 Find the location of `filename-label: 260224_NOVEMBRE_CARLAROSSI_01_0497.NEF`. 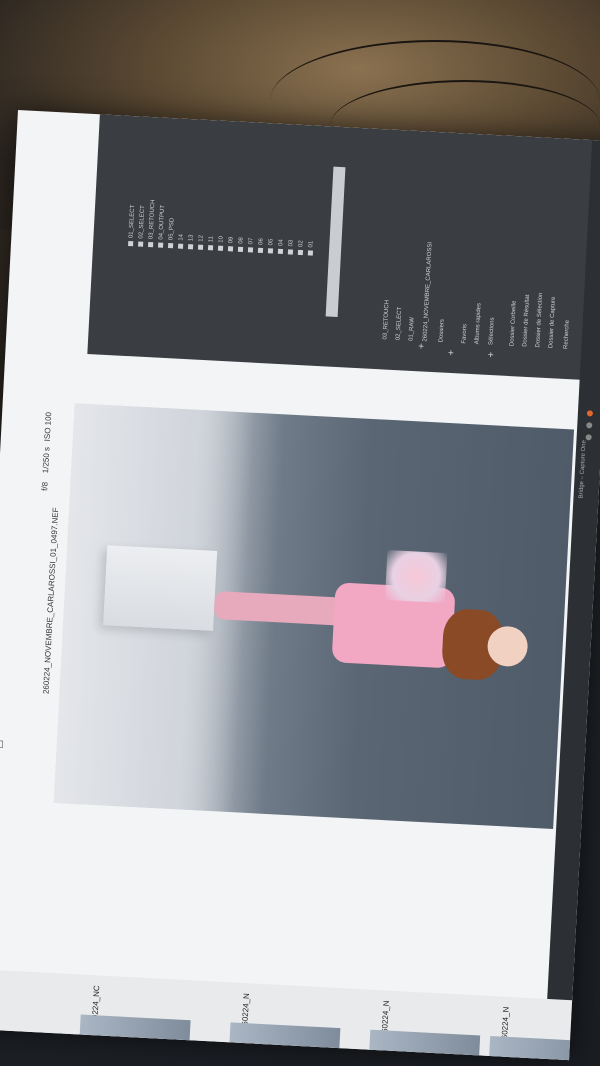

filename-label: 260224_NOVEMBRE_CARLAROSSI_01_0497.NEF is located at coordinates (51, 601).